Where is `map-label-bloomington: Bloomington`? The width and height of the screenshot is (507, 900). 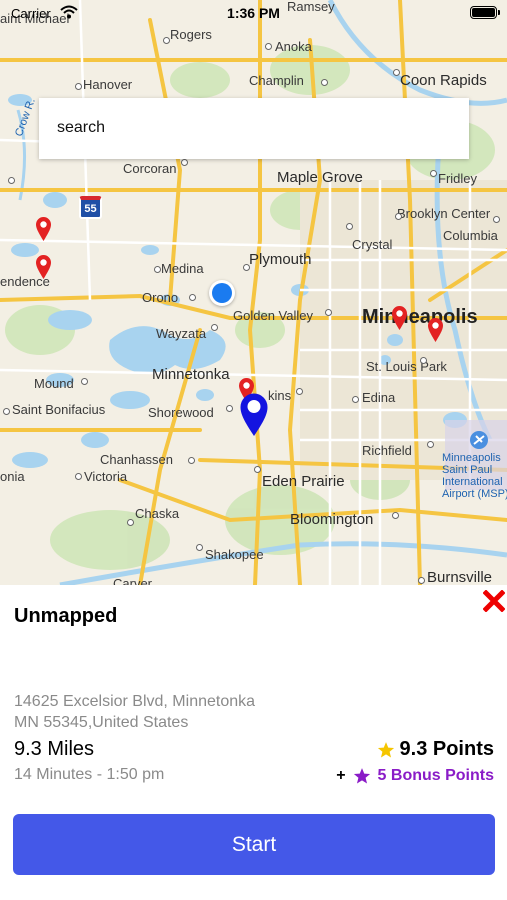
map-label-bloomington: Bloomington is located at coordinates (332, 519).